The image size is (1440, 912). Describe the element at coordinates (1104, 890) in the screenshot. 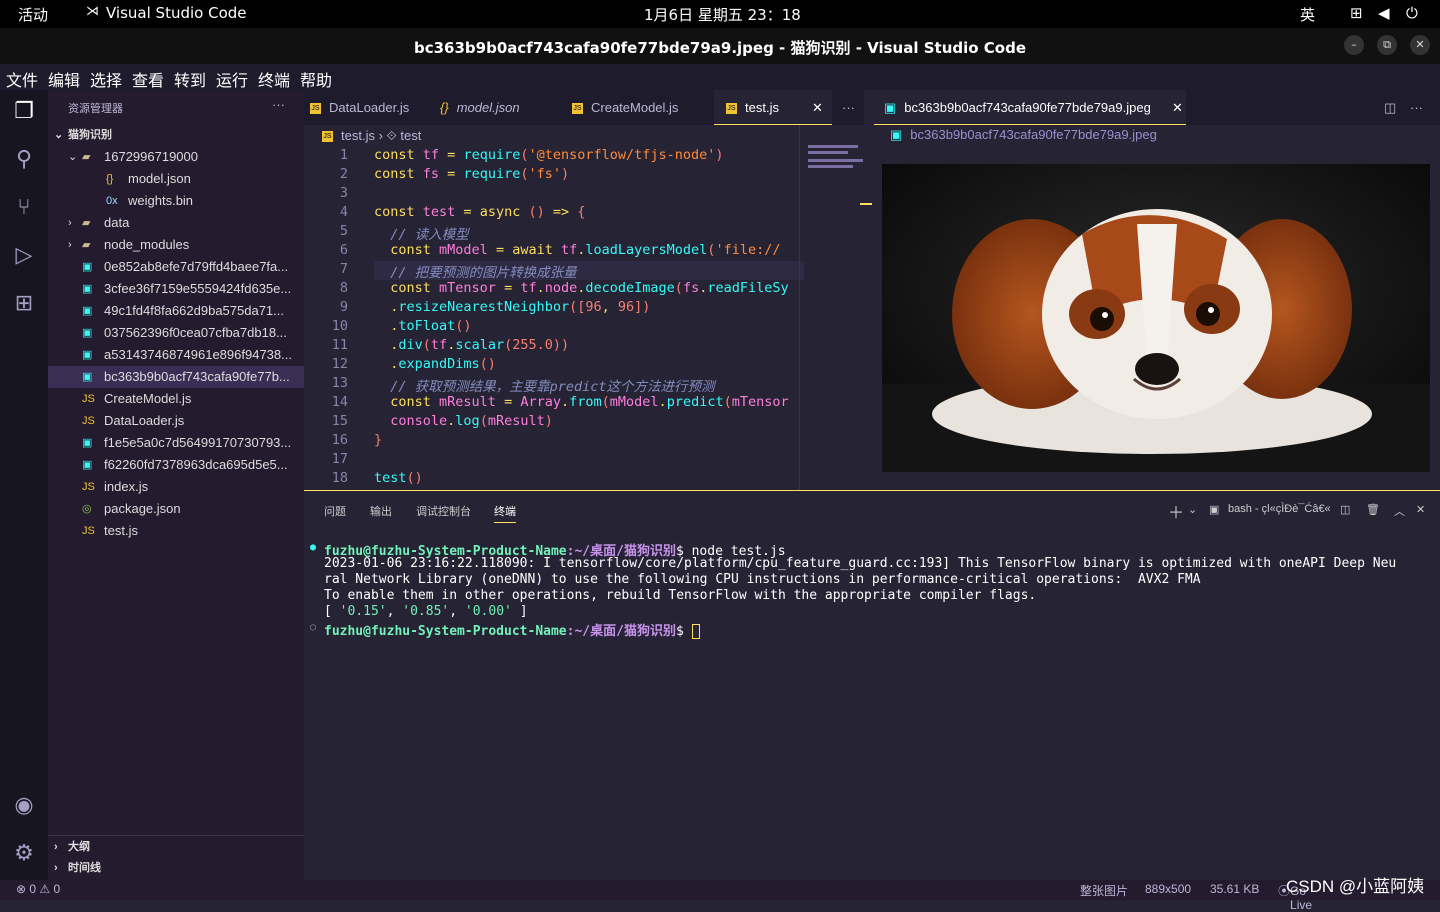

I see `image-zoom-label: 整张图片` at that location.